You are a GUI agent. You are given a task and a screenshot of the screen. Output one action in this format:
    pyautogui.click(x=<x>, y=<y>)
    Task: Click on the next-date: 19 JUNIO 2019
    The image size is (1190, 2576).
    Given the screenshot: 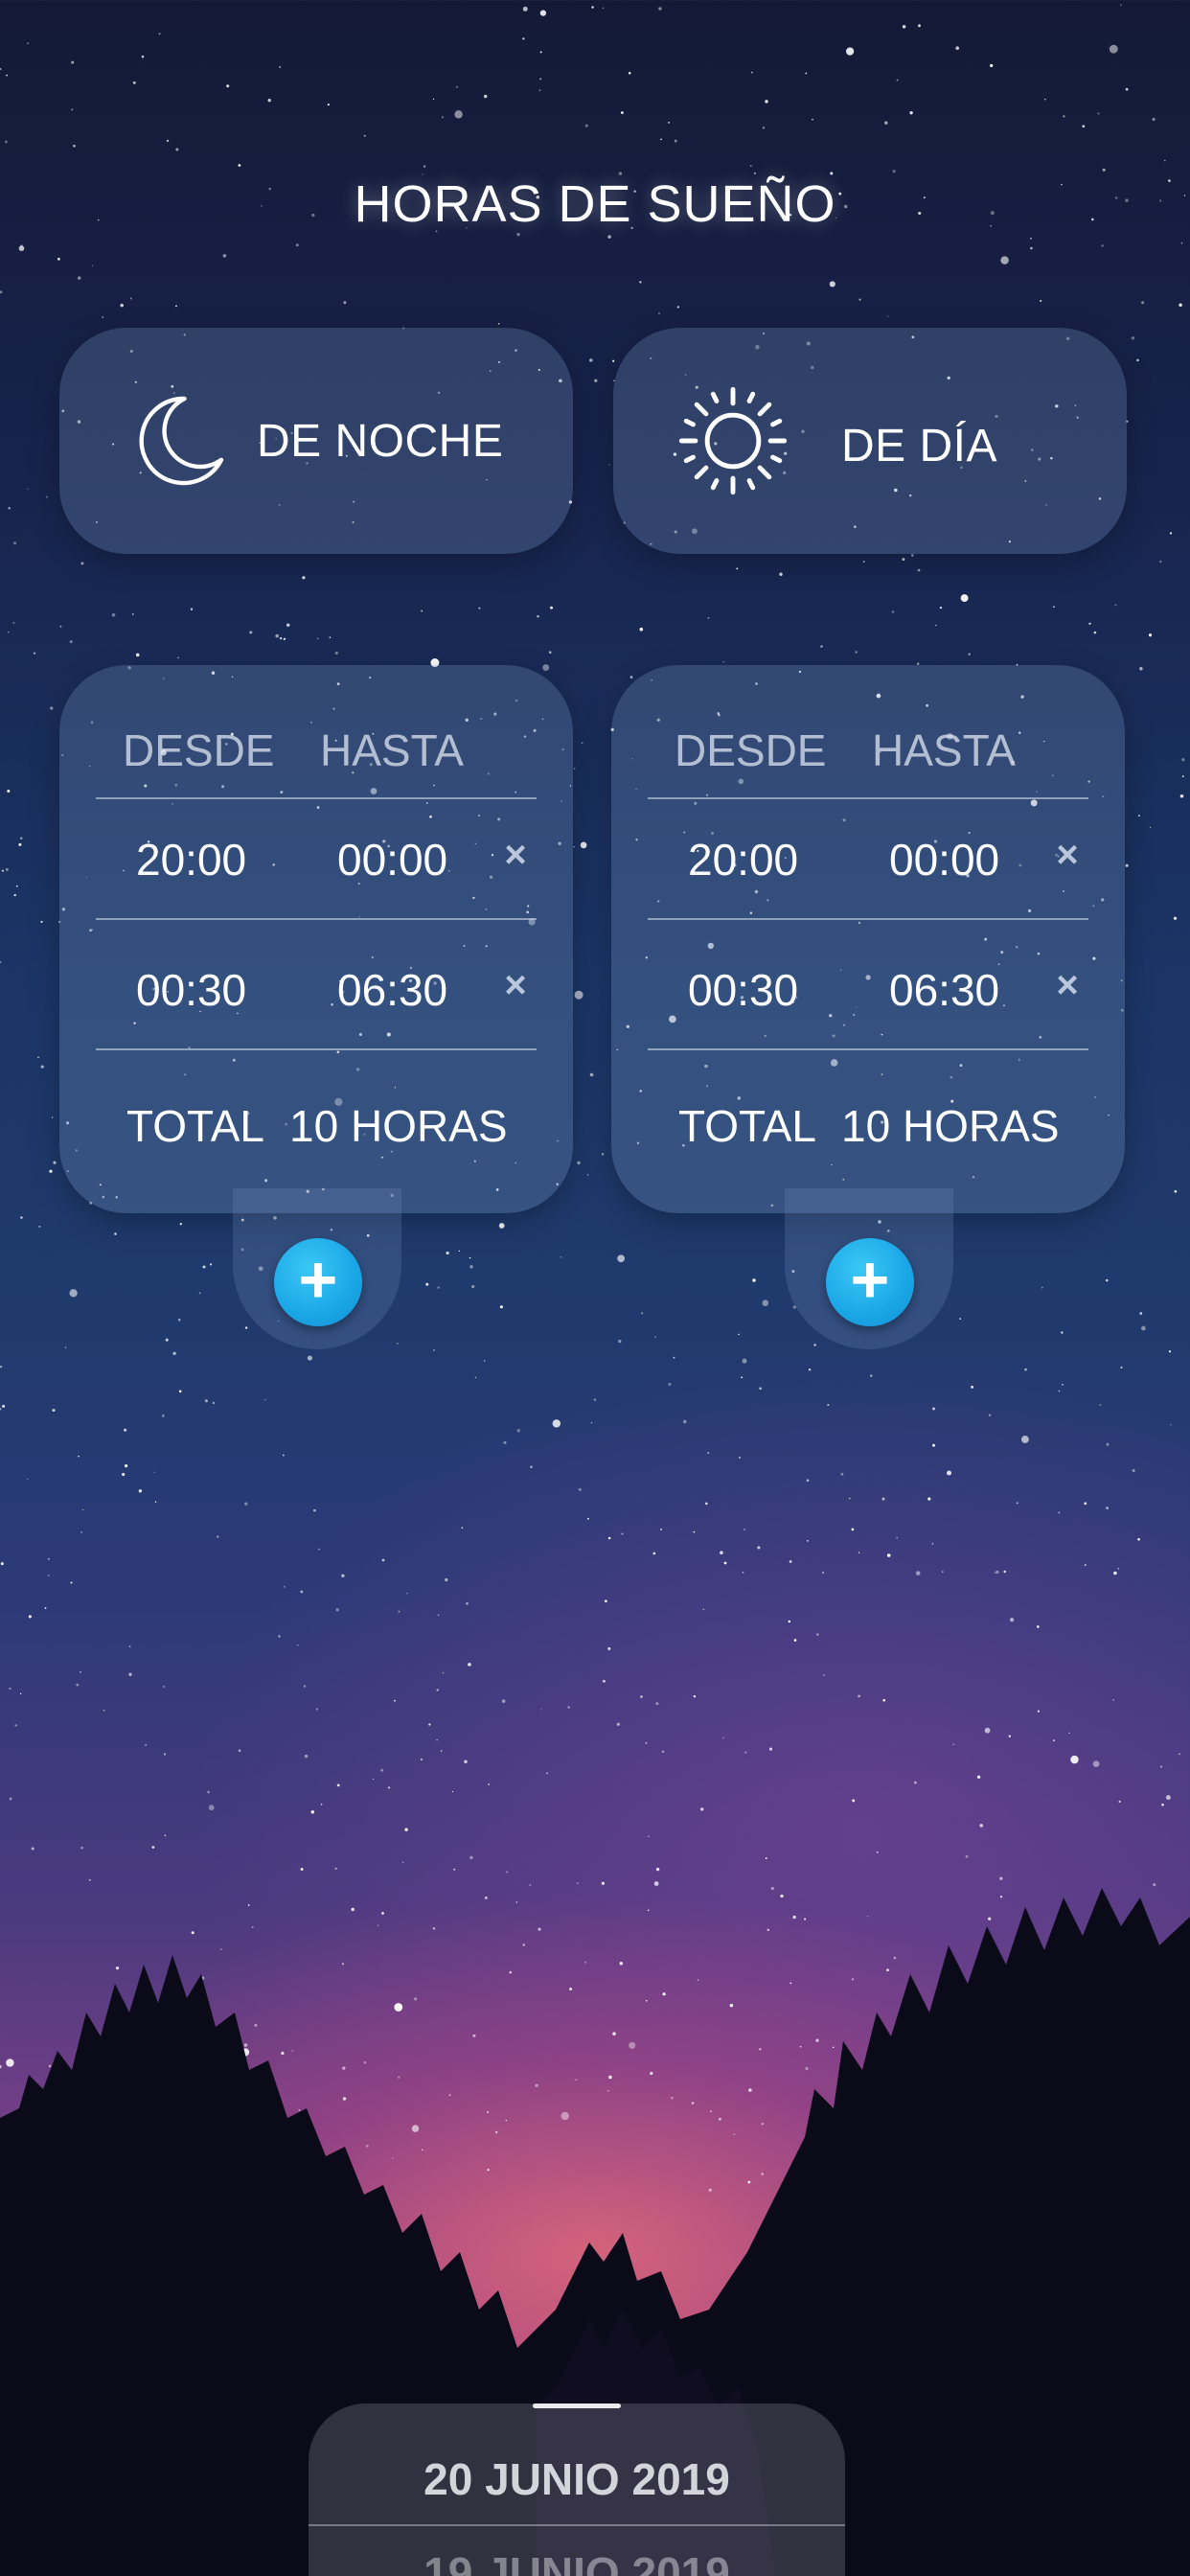 What is the action you would take?
    pyautogui.click(x=577, y=2561)
    